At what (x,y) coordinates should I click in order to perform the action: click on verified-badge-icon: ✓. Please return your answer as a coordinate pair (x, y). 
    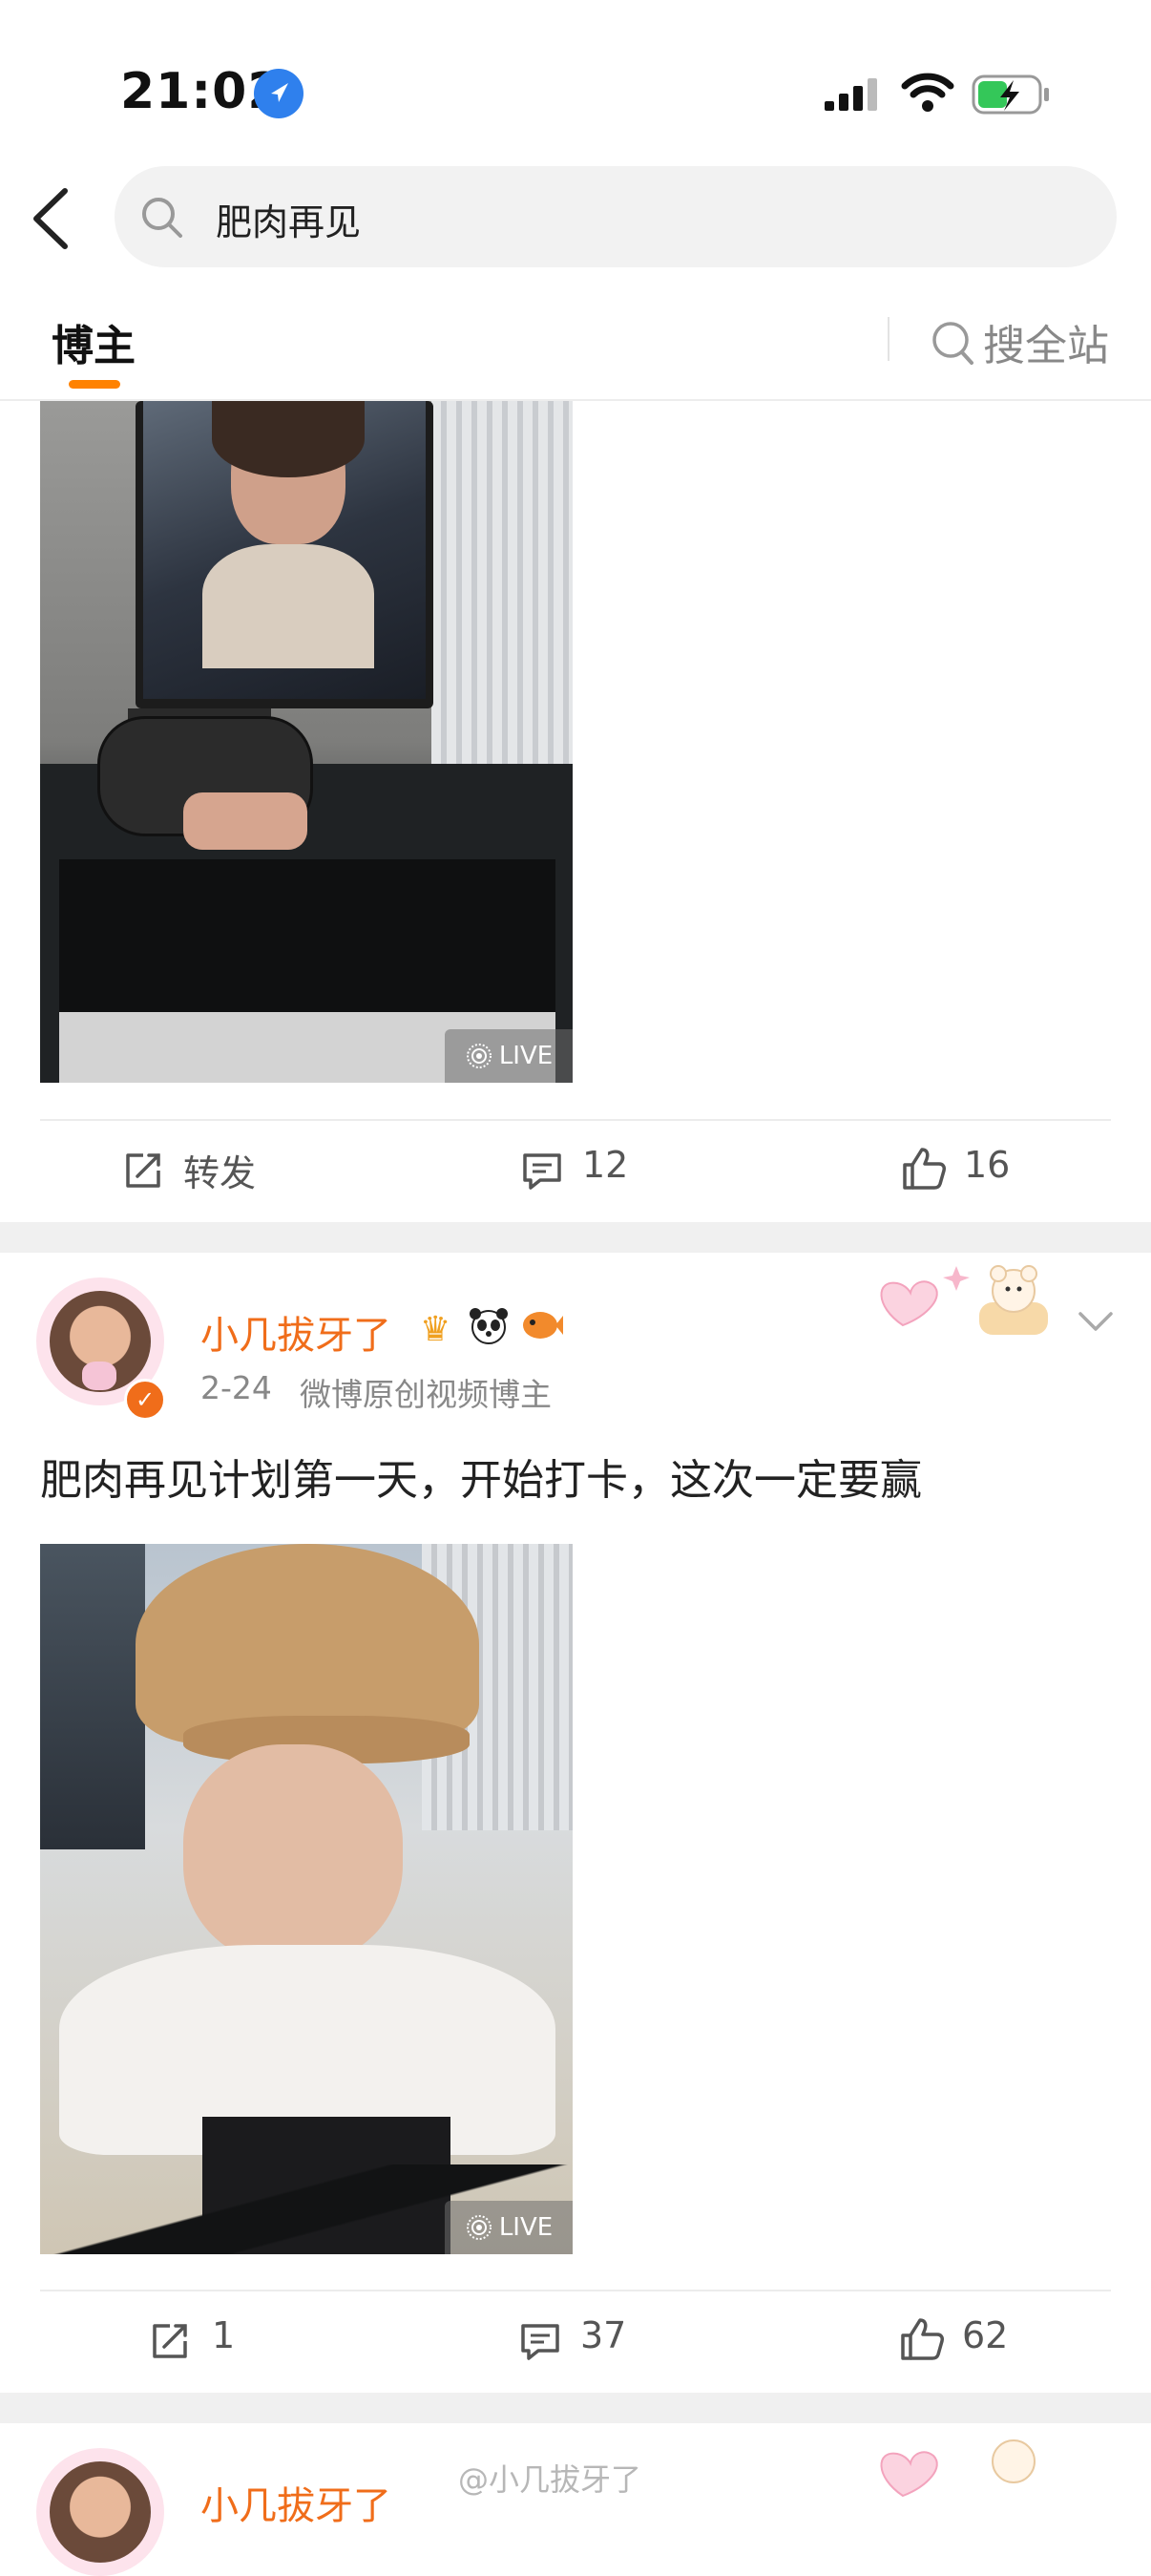
    Looking at the image, I should click on (145, 1400).